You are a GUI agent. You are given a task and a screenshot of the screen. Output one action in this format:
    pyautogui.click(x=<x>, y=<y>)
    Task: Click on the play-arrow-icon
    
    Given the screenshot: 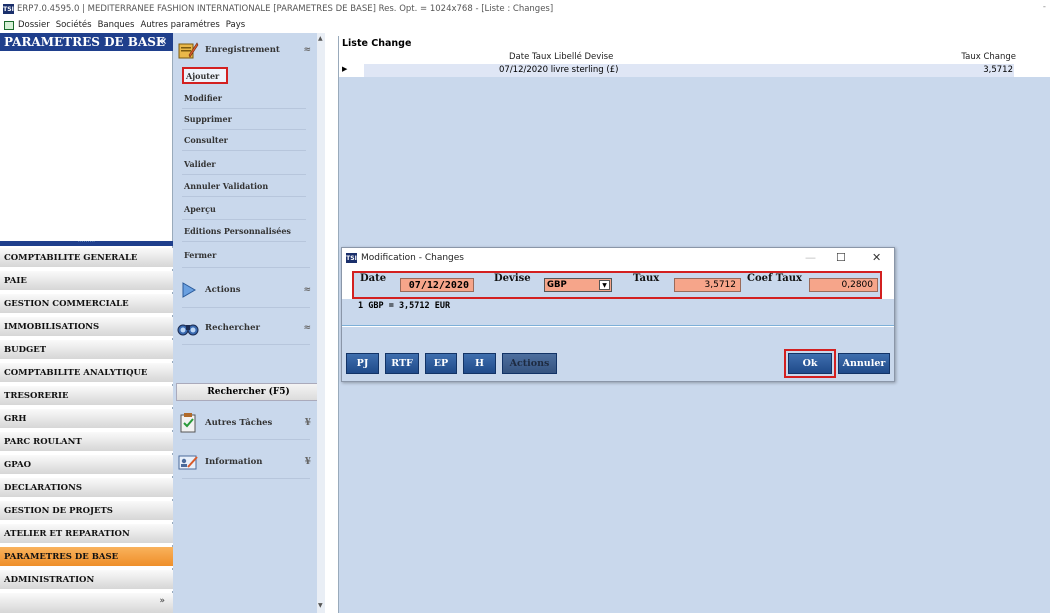 What is the action you would take?
    pyautogui.click(x=188, y=290)
    